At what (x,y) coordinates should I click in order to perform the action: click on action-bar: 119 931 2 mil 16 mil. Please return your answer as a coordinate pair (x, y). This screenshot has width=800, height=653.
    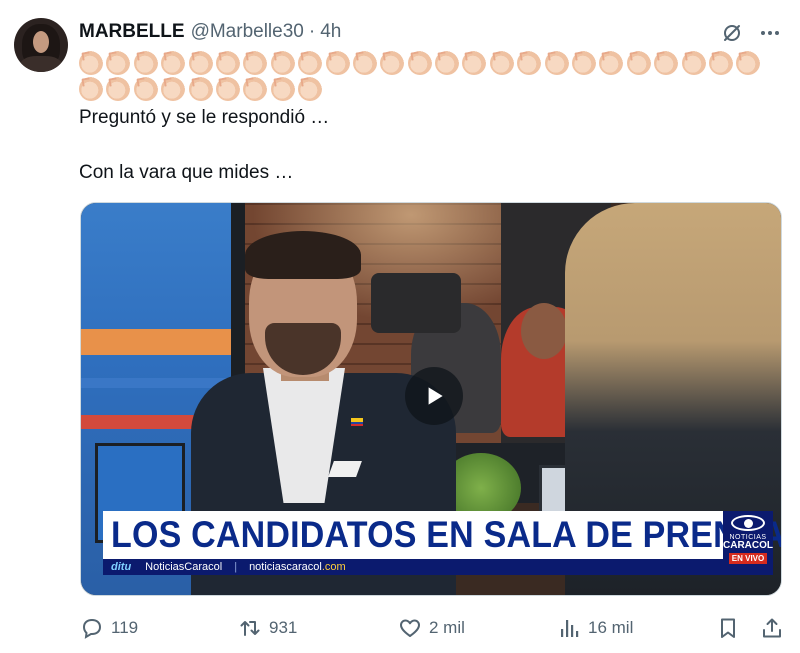
    Looking at the image, I should click on (400, 628).